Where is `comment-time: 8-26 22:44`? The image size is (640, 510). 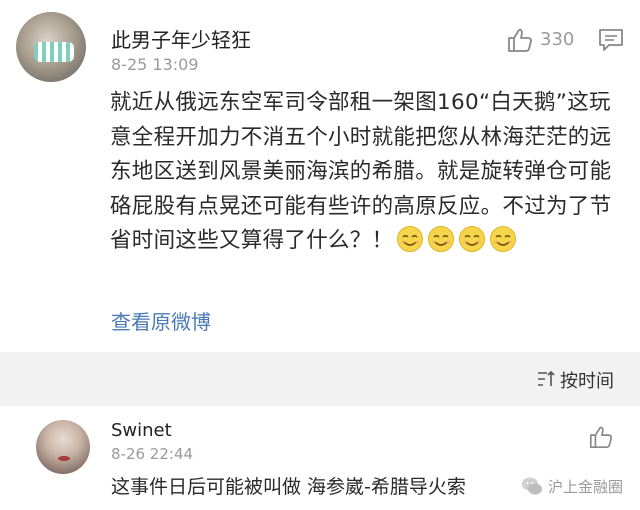
comment-time: 8-26 22:44 is located at coordinates (152, 454).